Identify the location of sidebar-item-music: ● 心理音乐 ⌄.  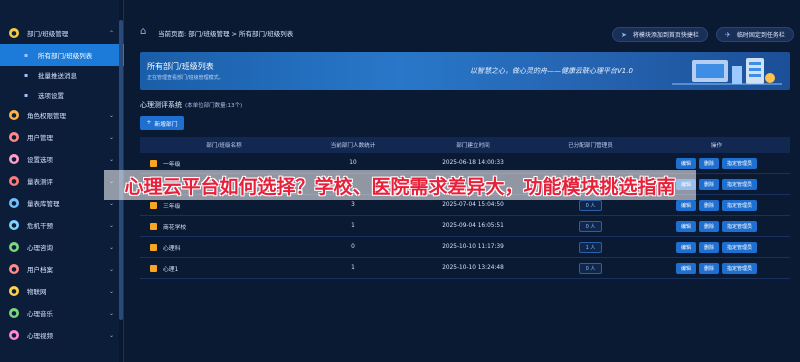
(62, 313).